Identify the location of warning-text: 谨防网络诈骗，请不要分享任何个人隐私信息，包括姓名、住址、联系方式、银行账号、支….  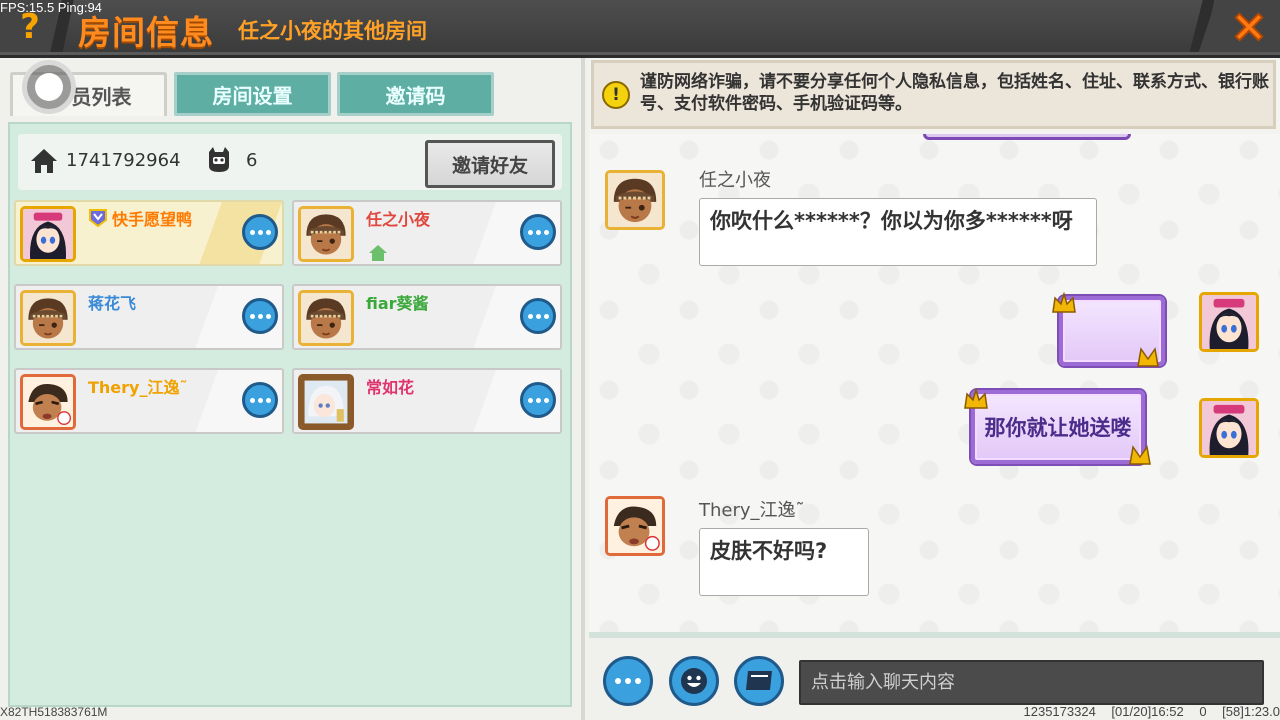
(954, 93).